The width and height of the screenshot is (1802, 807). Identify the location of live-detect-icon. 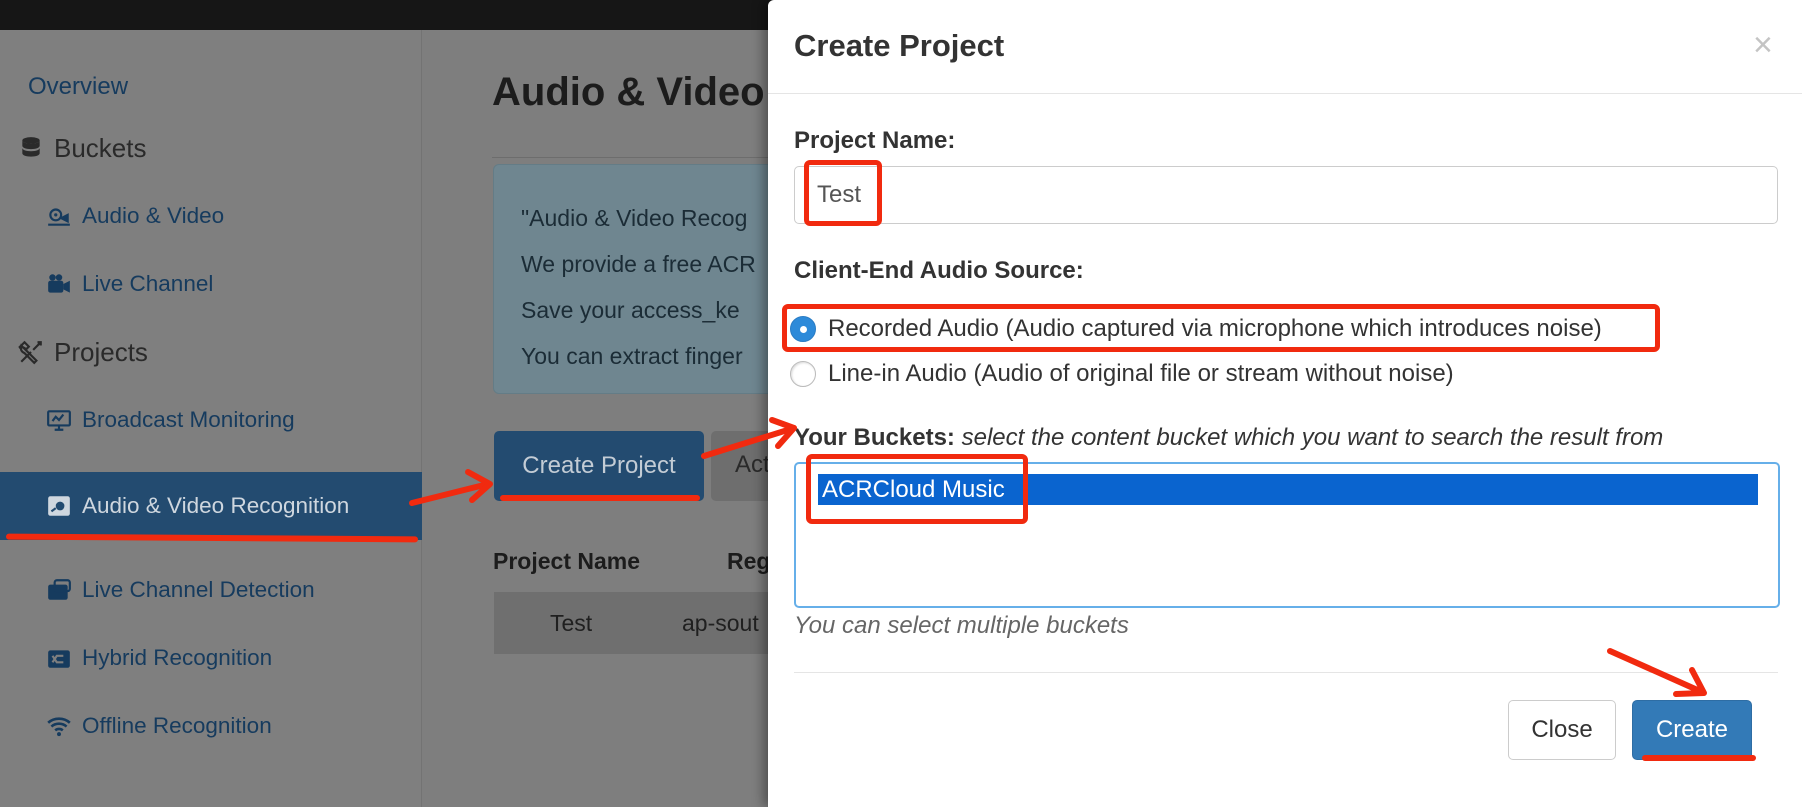
(59, 590).